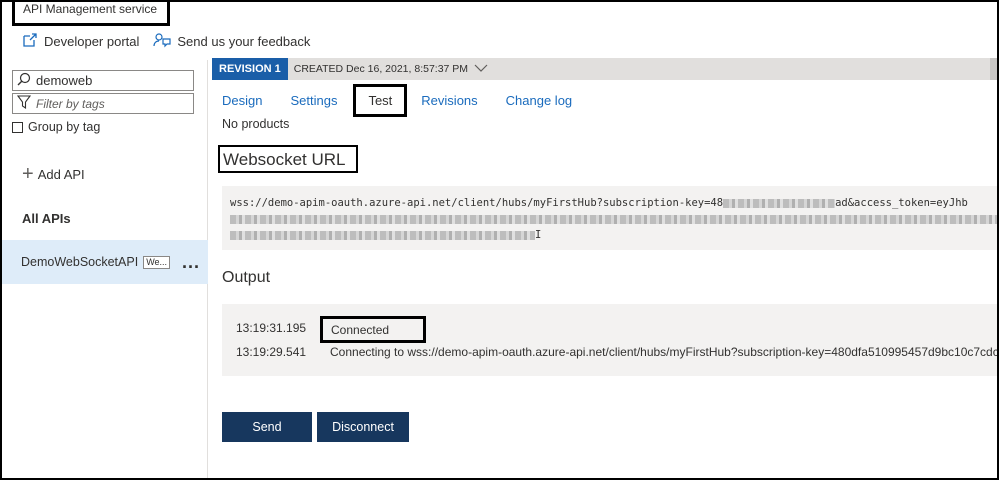 This screenshot has height=480, width=999. What do you see at coordinates (92, 41) in the screenshot?
I see `developer-portal-label: Developer portal` at bounding box center [92, 41].